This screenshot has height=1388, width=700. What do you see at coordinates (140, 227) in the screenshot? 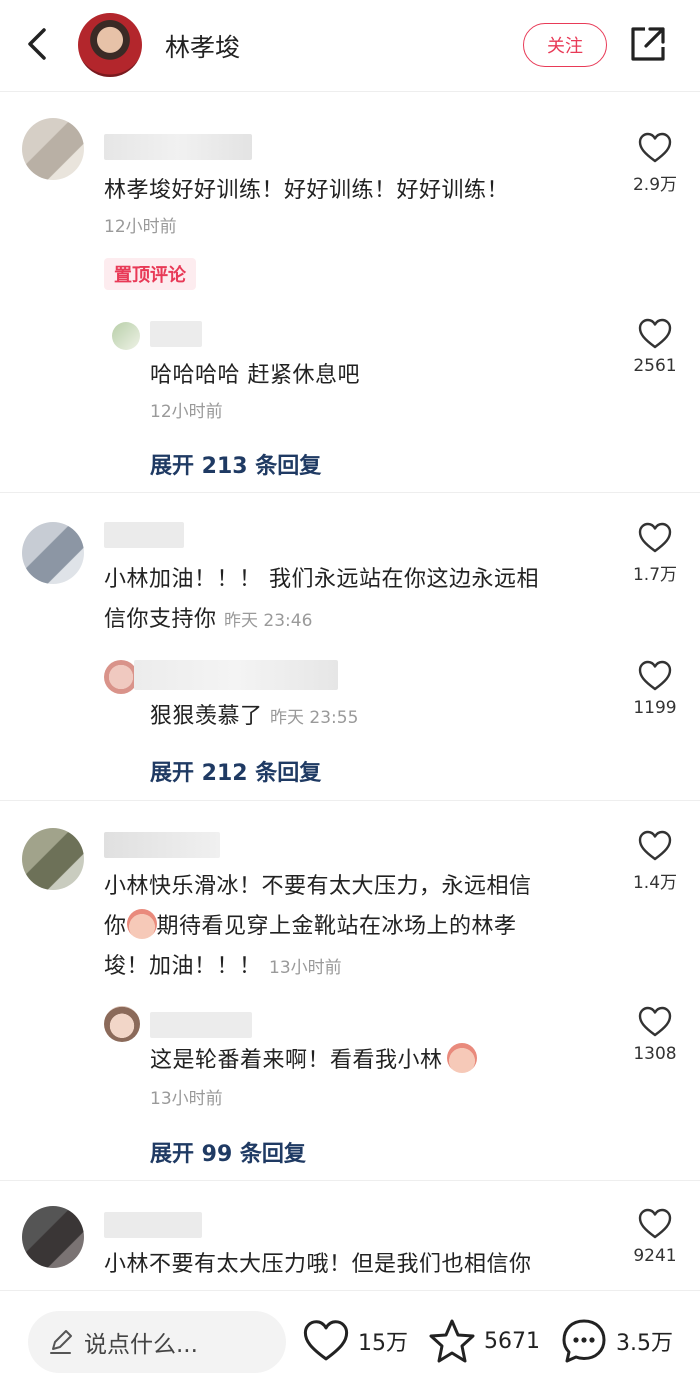
I see `comment-time: 12小时前` at bounding box center [140, 227].